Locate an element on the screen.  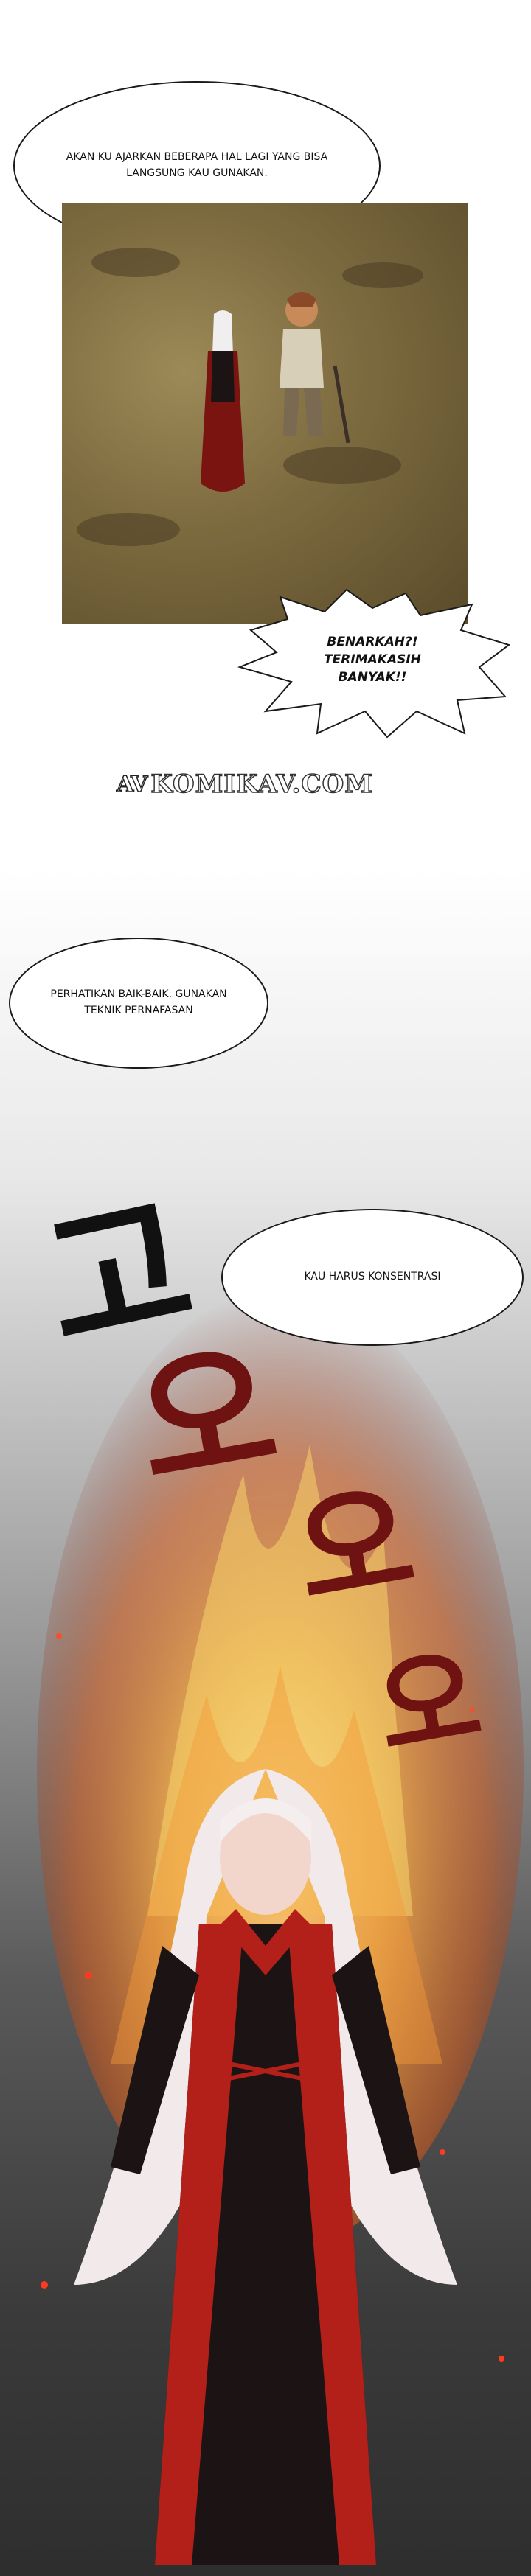
speech-text-focus: KAU HARUS KONSENTRASI is located at coordinates (372, 1277).